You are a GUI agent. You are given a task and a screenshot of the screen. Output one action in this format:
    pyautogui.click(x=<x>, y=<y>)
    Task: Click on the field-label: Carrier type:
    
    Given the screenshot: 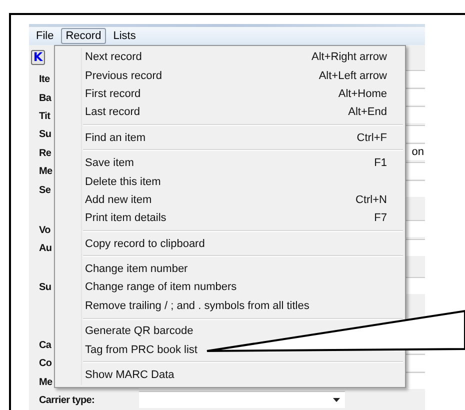 What is the action you would take?
    pyautogui.click(x=67, y=400)
    